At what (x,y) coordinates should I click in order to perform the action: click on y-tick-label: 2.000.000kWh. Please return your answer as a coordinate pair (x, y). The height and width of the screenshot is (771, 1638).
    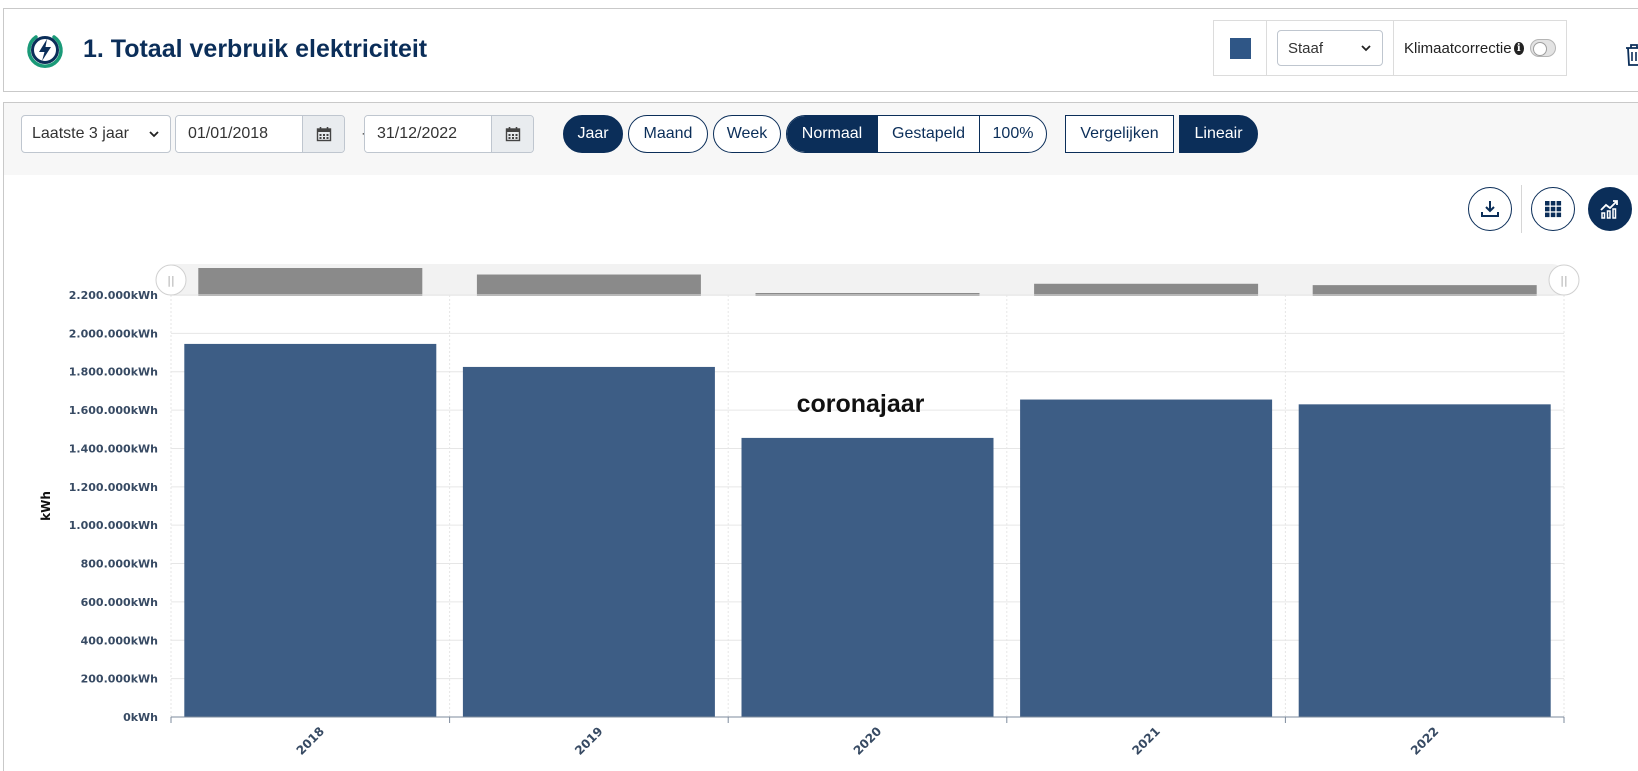
    Looking at the image, I should click on (113, 333).